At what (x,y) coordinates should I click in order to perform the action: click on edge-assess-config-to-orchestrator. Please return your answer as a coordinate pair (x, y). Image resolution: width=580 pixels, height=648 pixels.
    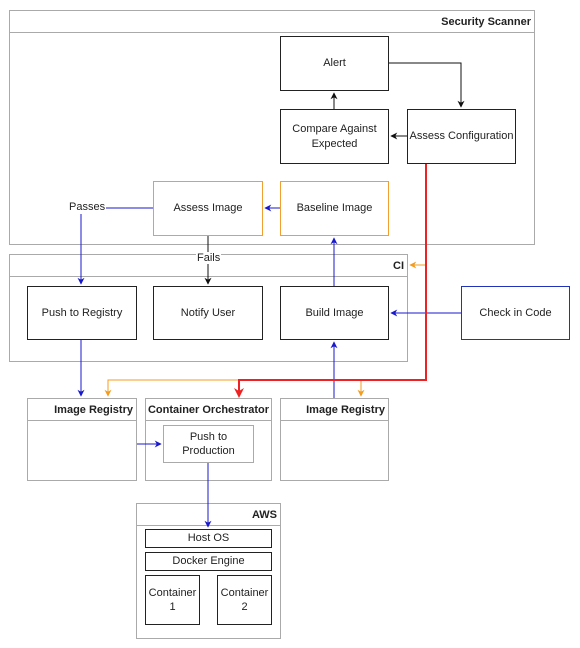
    Looking at the image, I should click on (330, 281).